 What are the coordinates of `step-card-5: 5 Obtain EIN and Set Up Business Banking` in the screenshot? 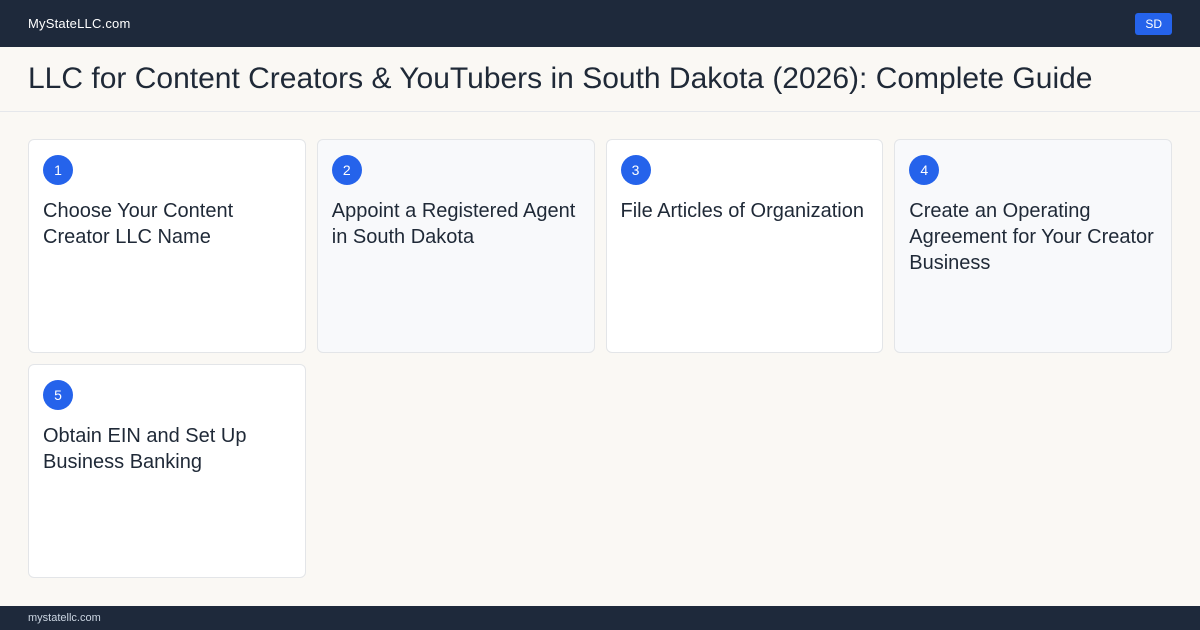 It's located at (167, 471).